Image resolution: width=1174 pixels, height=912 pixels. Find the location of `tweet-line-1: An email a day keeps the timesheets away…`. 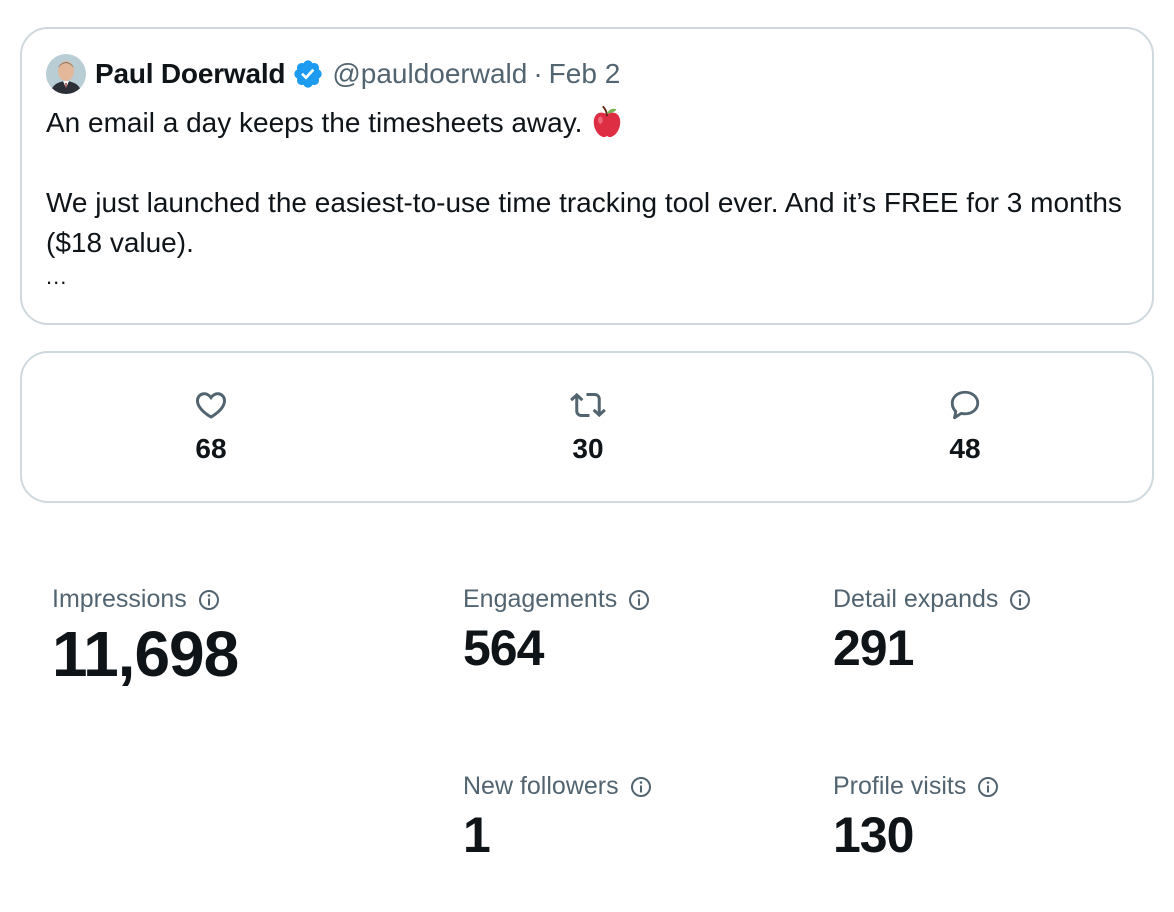

tweet-line-1: An email a day keeps the timesheets away… is located at coordinates (314, 122).